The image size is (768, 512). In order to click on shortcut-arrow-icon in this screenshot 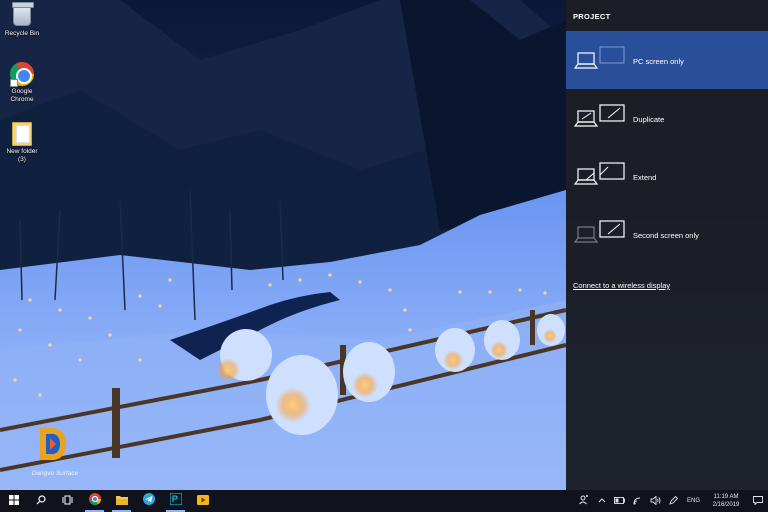, I will do `click(14, 83)`.